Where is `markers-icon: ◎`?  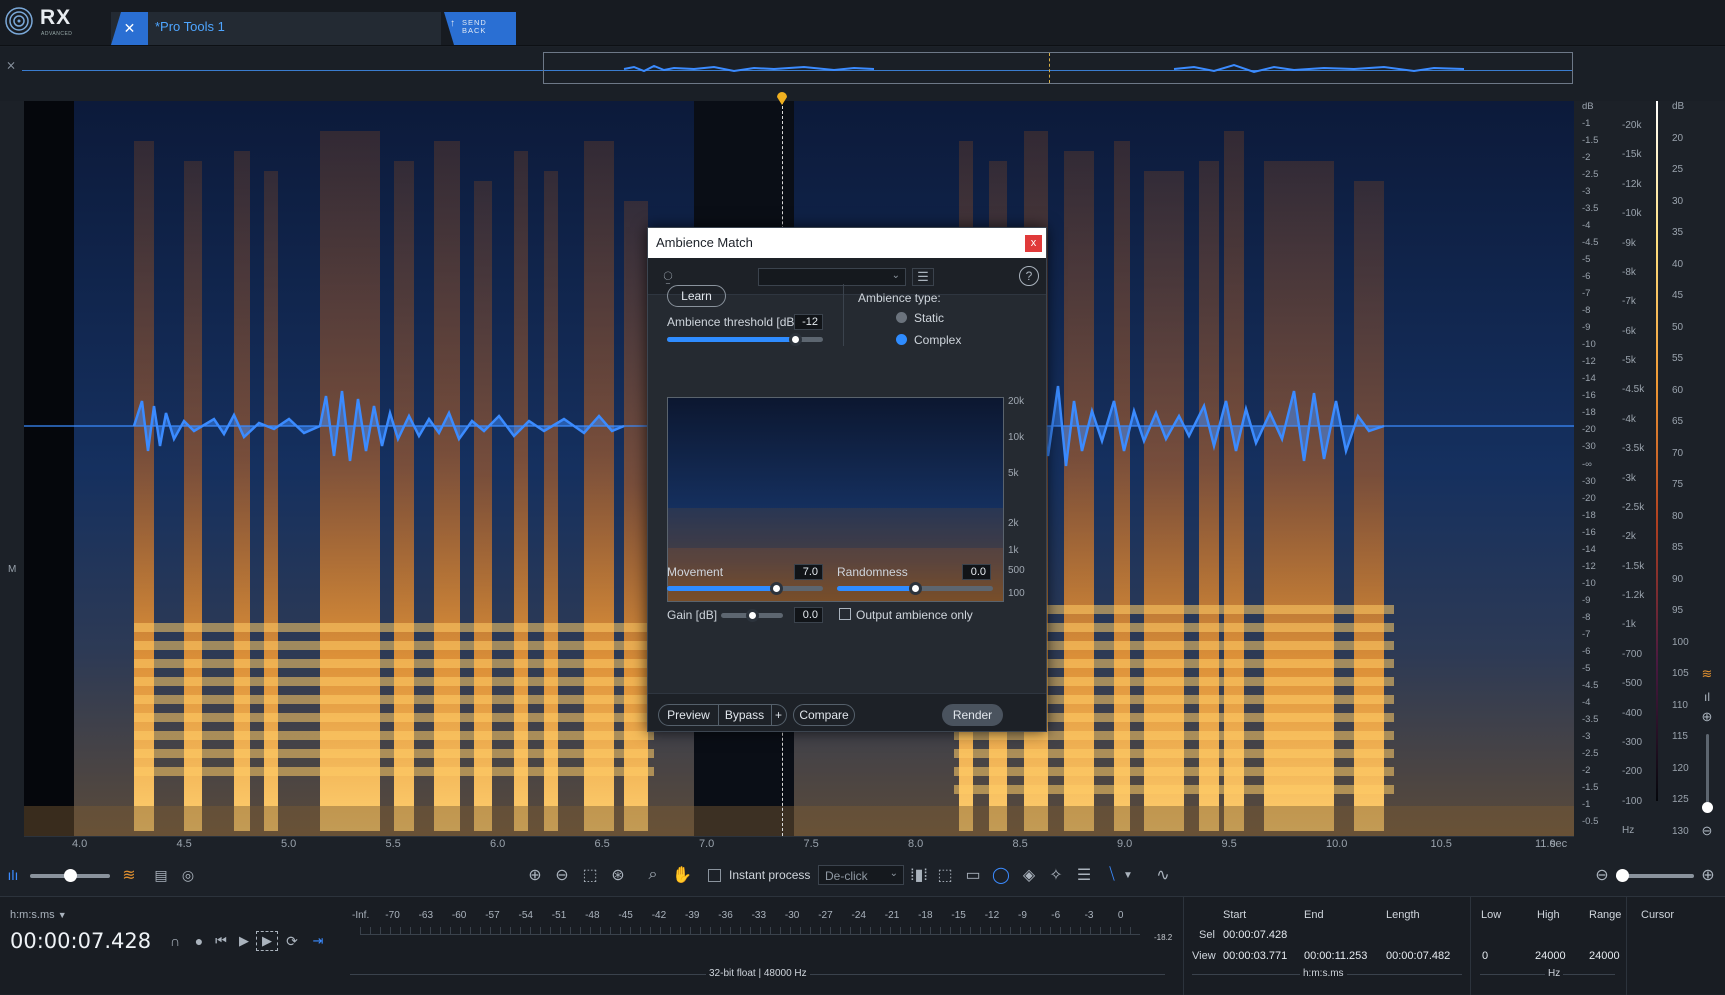 markers-icon: ◎ is located at coordinates (188, 875).